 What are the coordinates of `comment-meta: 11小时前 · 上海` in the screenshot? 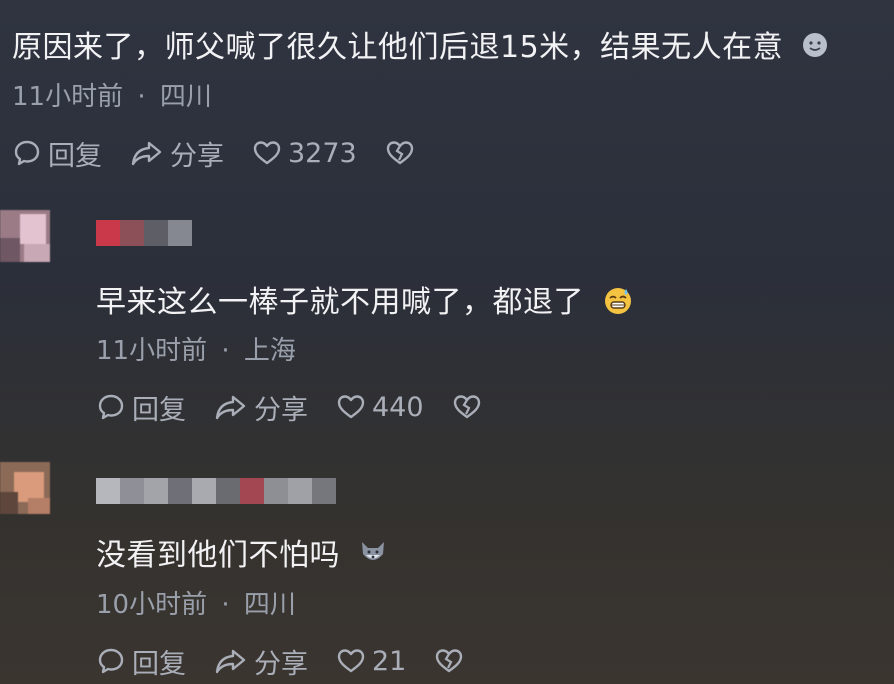 It's located at (196, 348).